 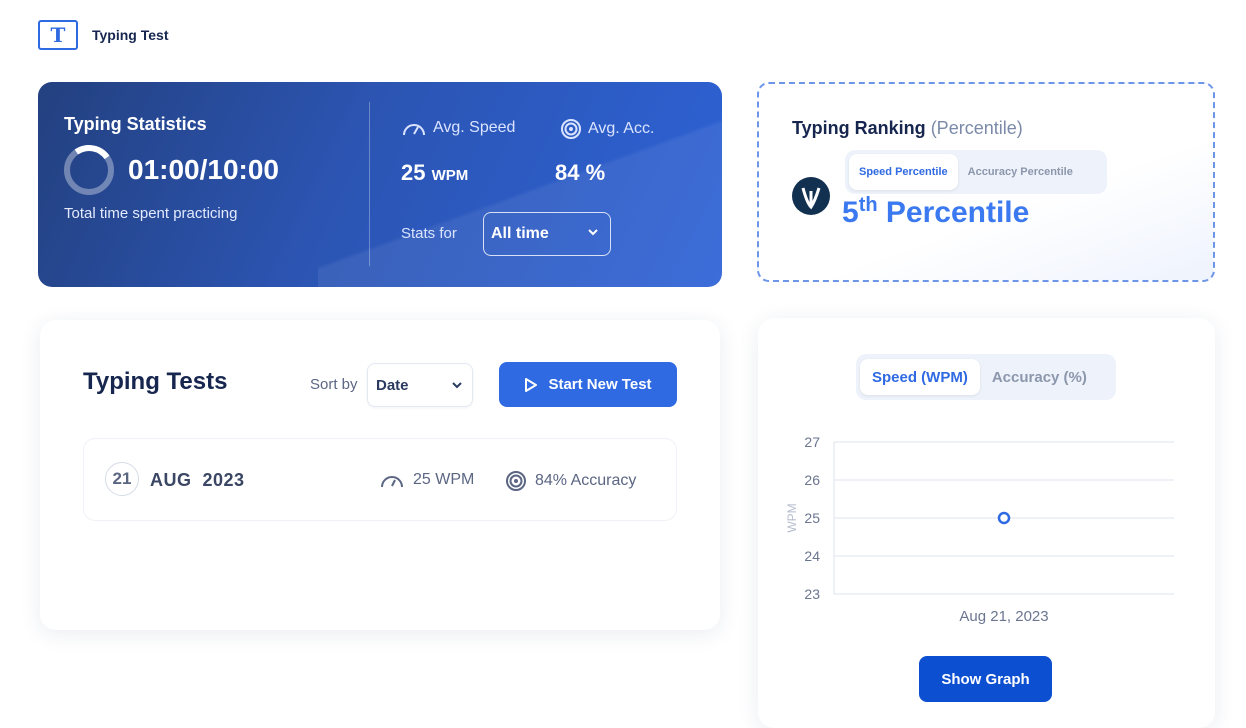 I want to click on app-logo-icon: T, so click(x=58, y=35).